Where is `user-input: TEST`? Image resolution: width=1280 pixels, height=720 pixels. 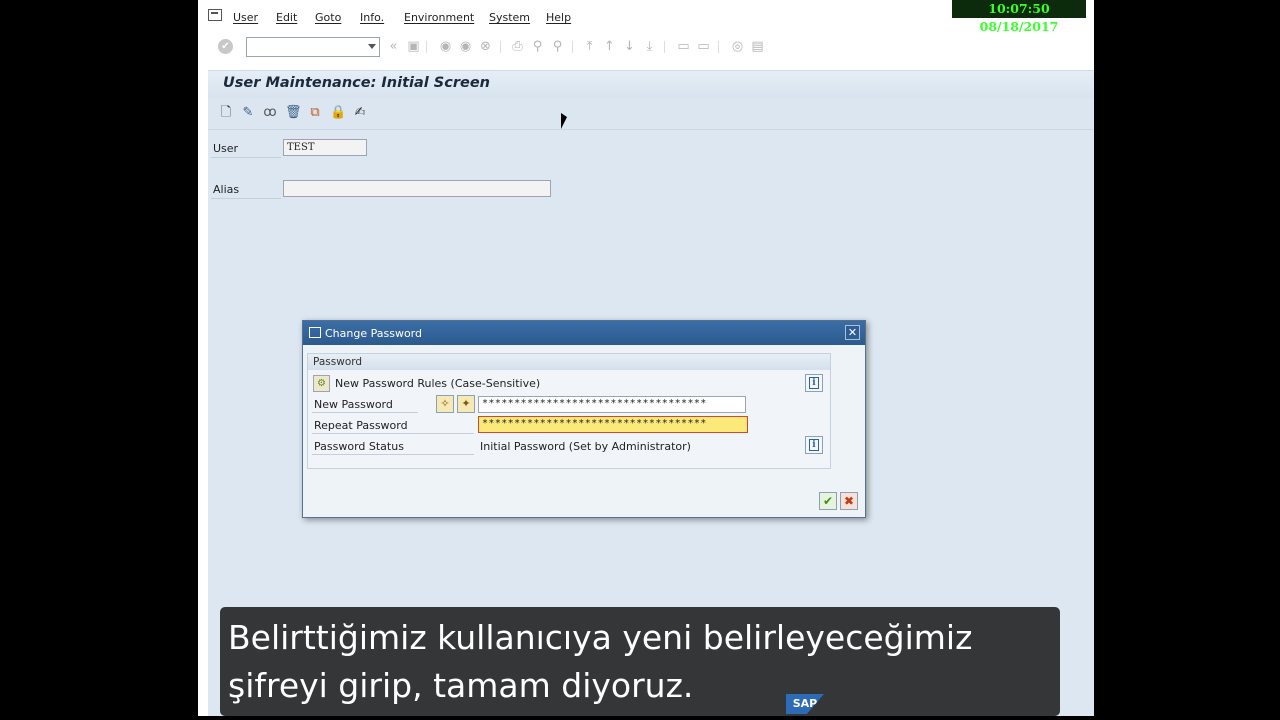
user-input: TEST is located at coordinates (325, 147).